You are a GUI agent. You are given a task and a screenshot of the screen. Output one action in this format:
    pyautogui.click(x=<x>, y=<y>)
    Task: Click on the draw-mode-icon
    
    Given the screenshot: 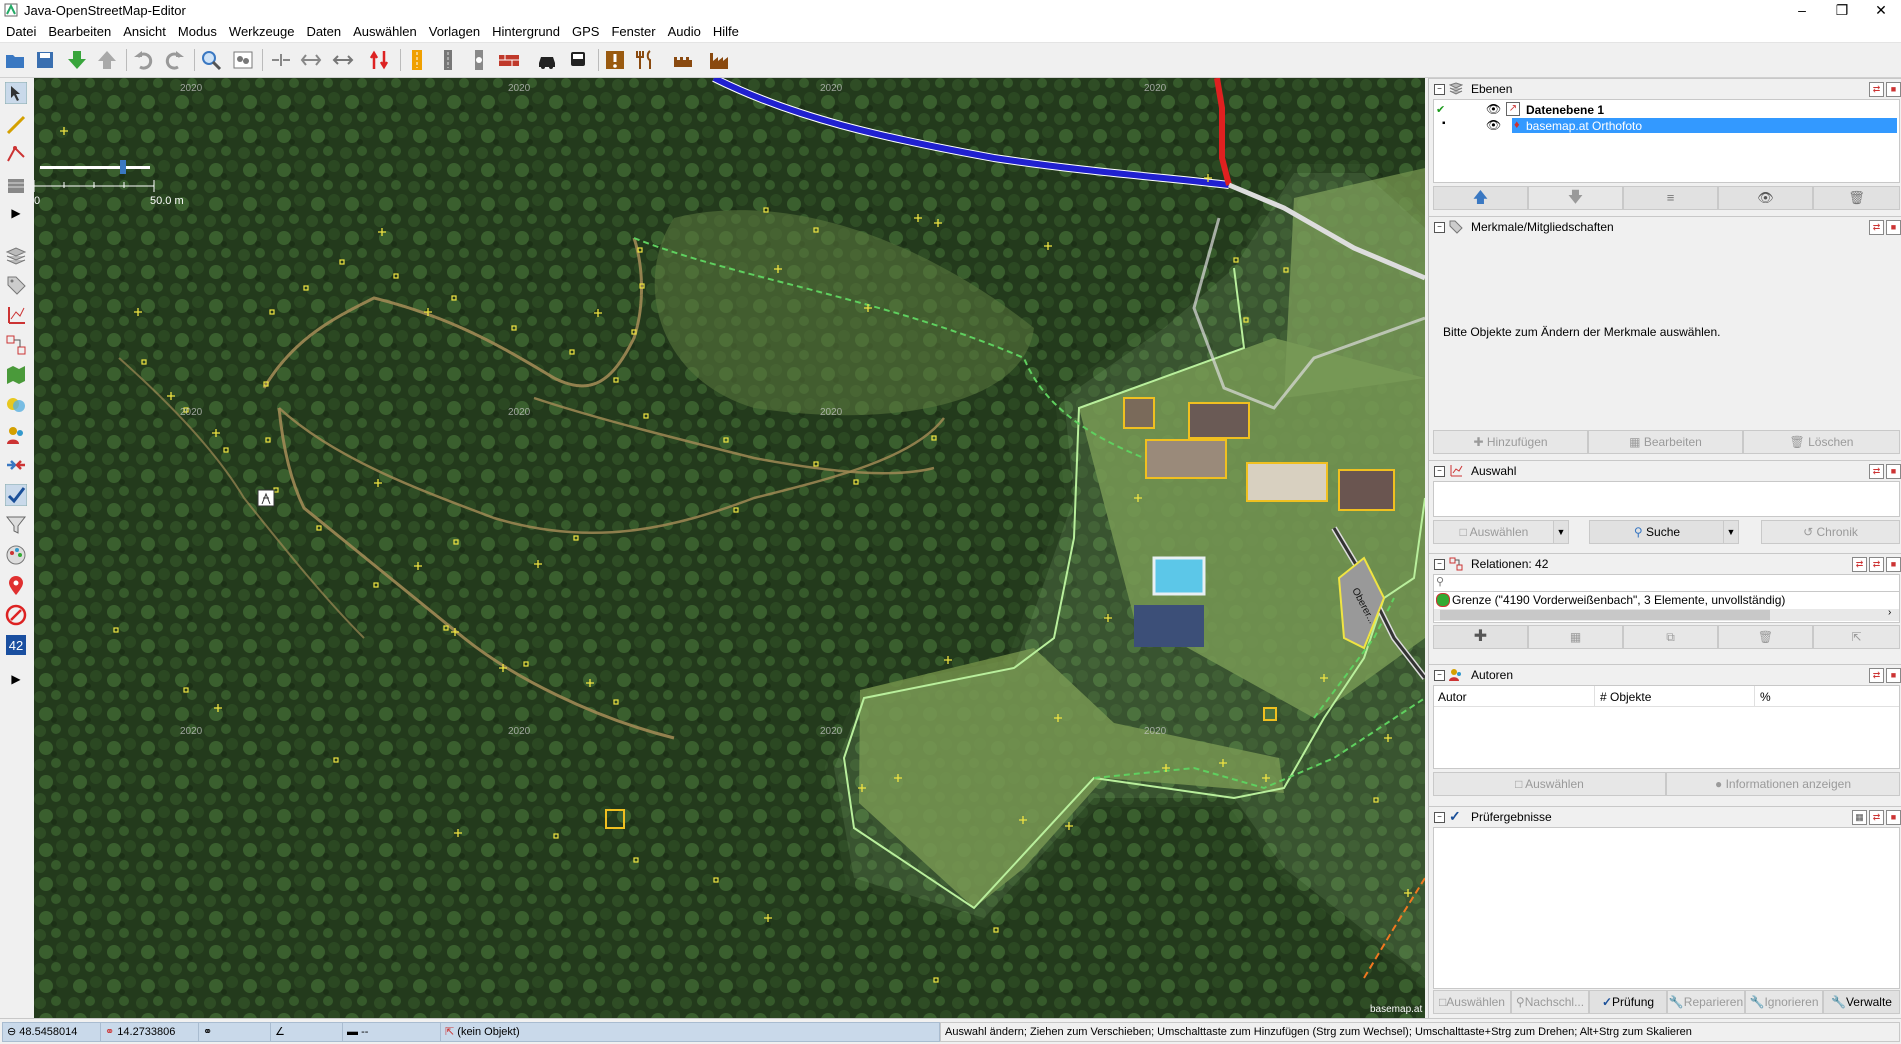 What is the action you would take?
    pyautogui.click(x=16, y=125)
    